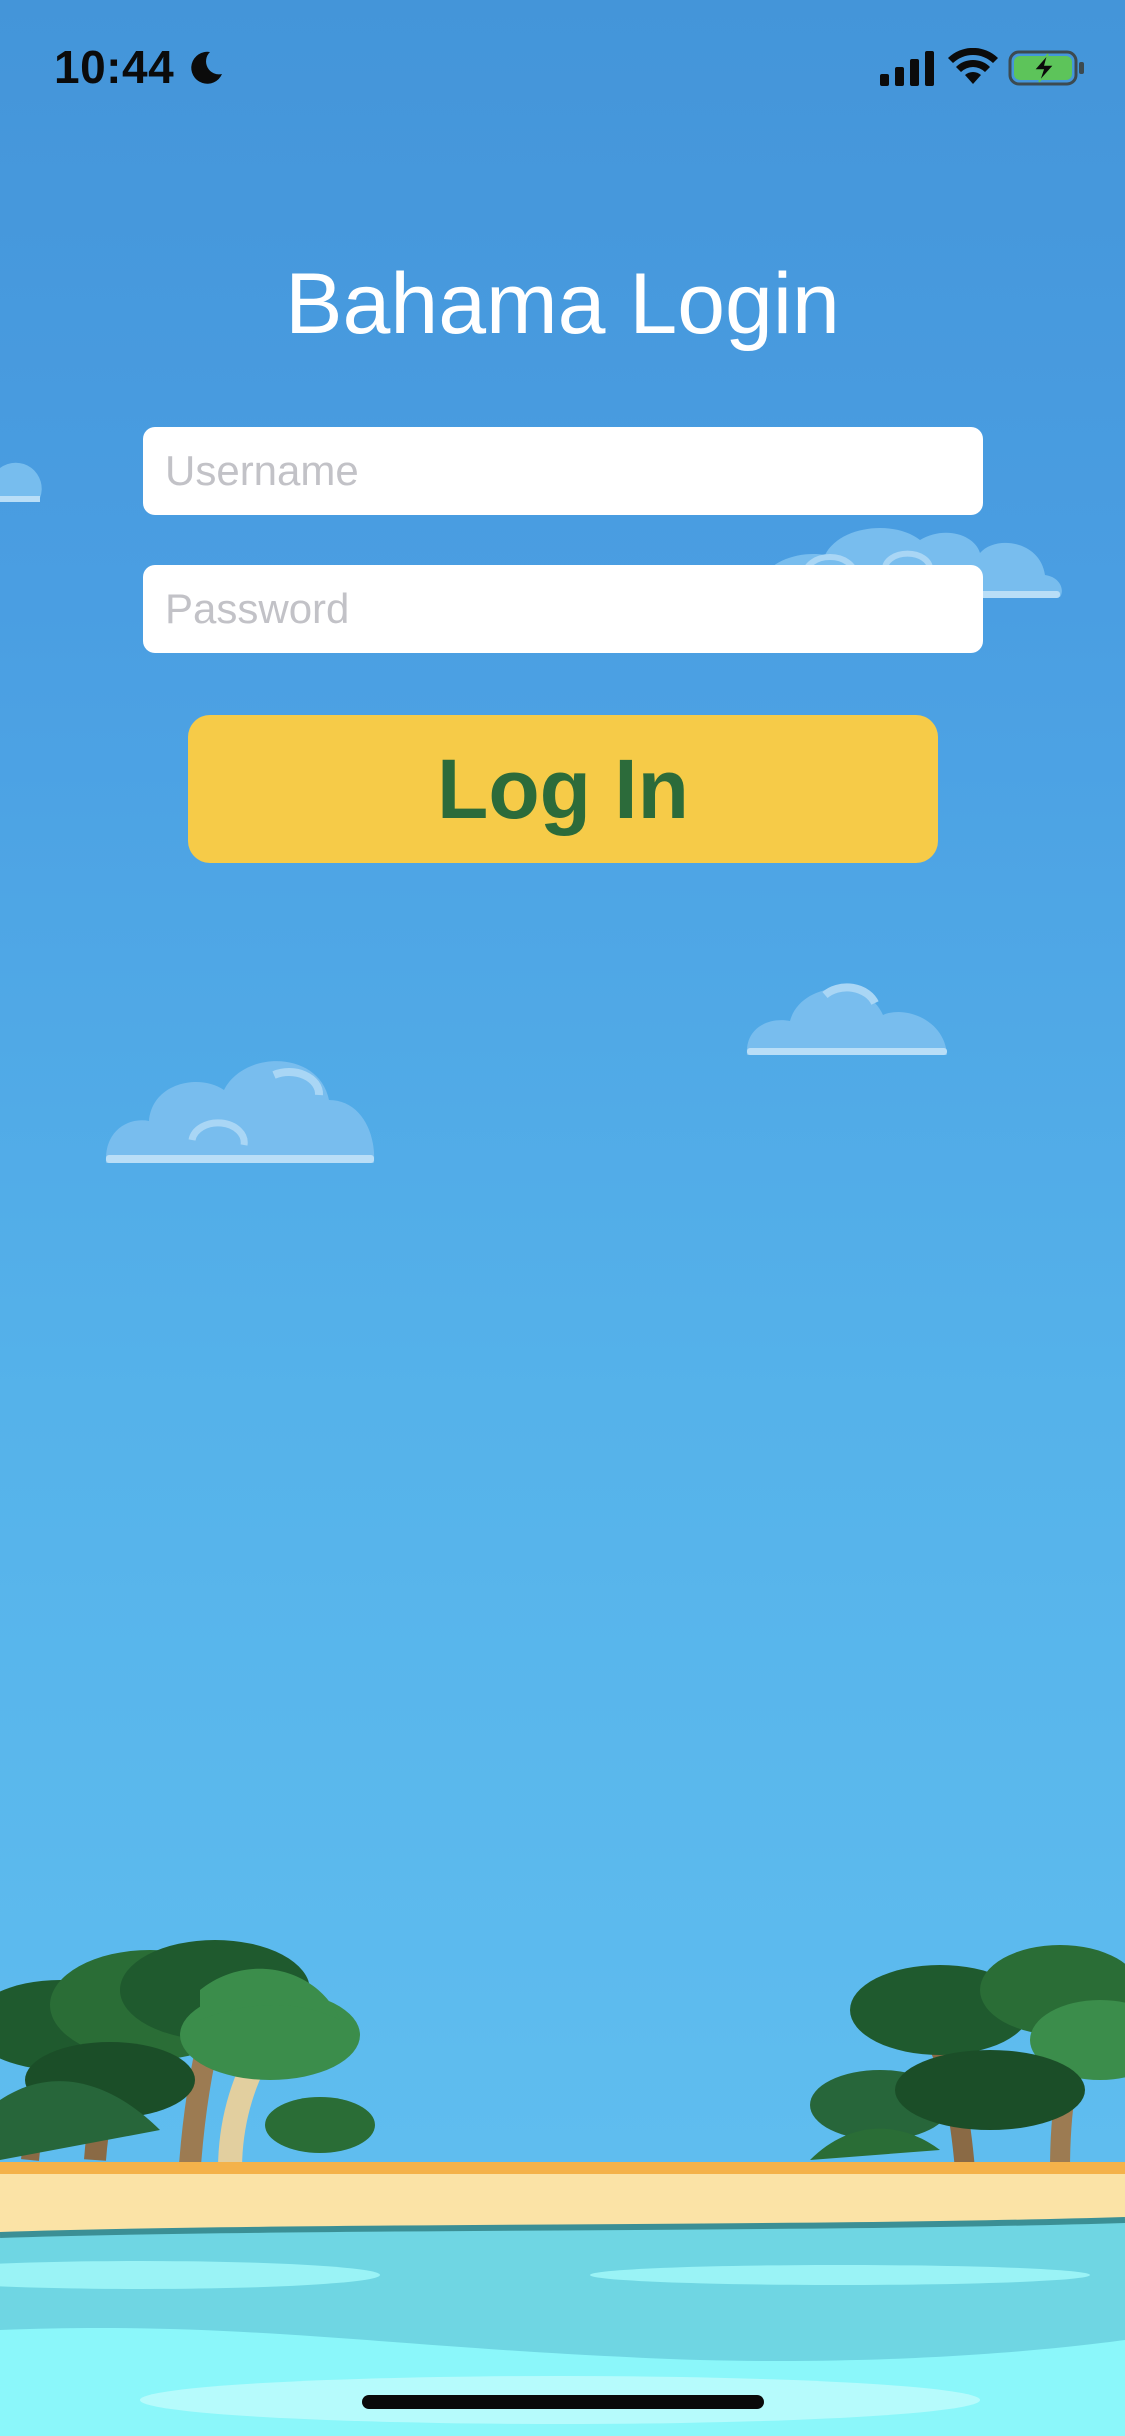  Describe the element at coordinates (563, 789) in the screenshot. I see `login-button: Log In` at that location.